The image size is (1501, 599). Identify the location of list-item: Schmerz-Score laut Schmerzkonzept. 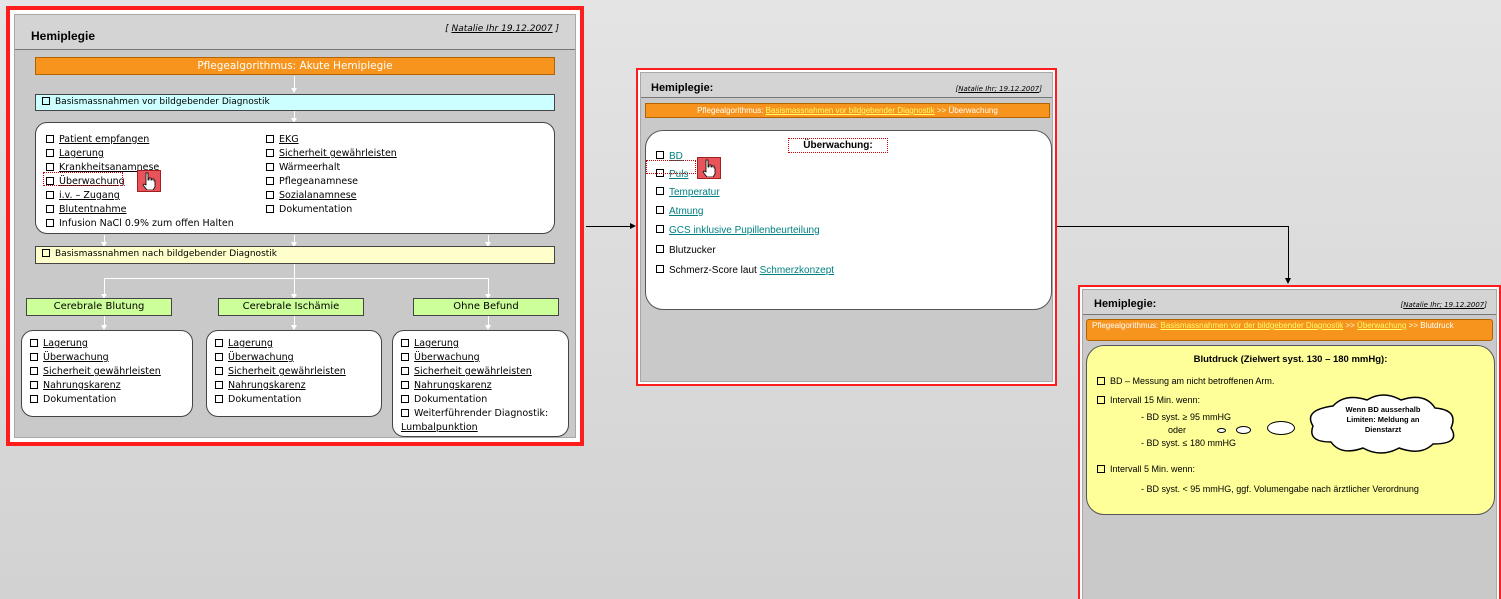
(745, 270).